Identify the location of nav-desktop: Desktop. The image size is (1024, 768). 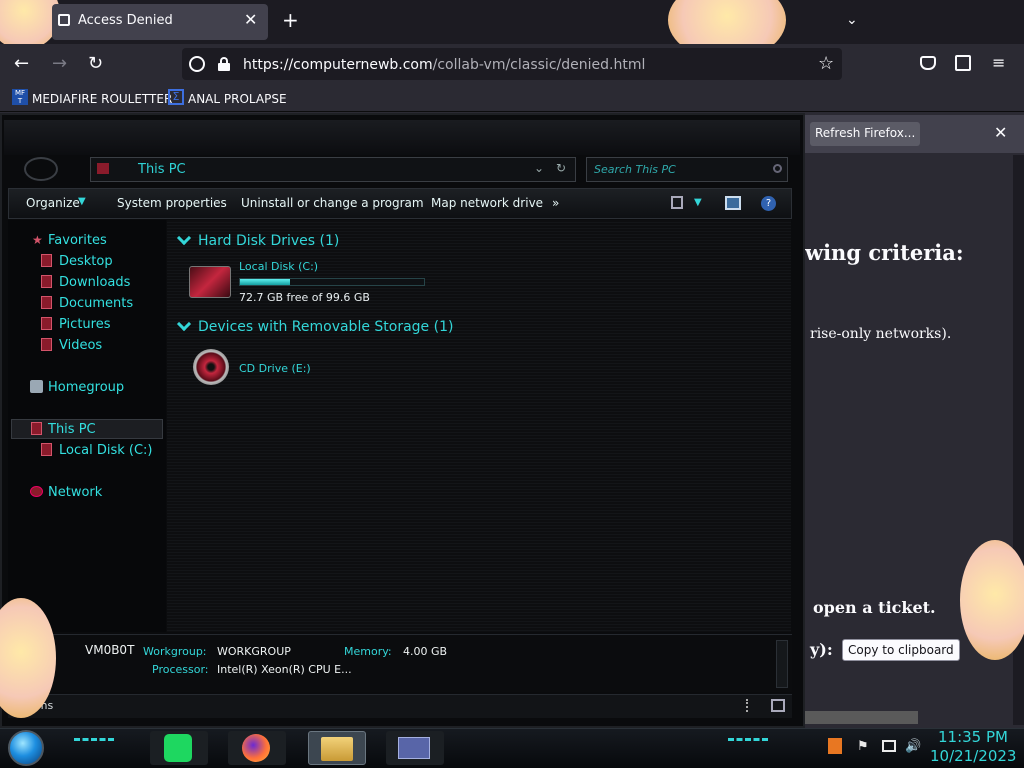
(86, 261).